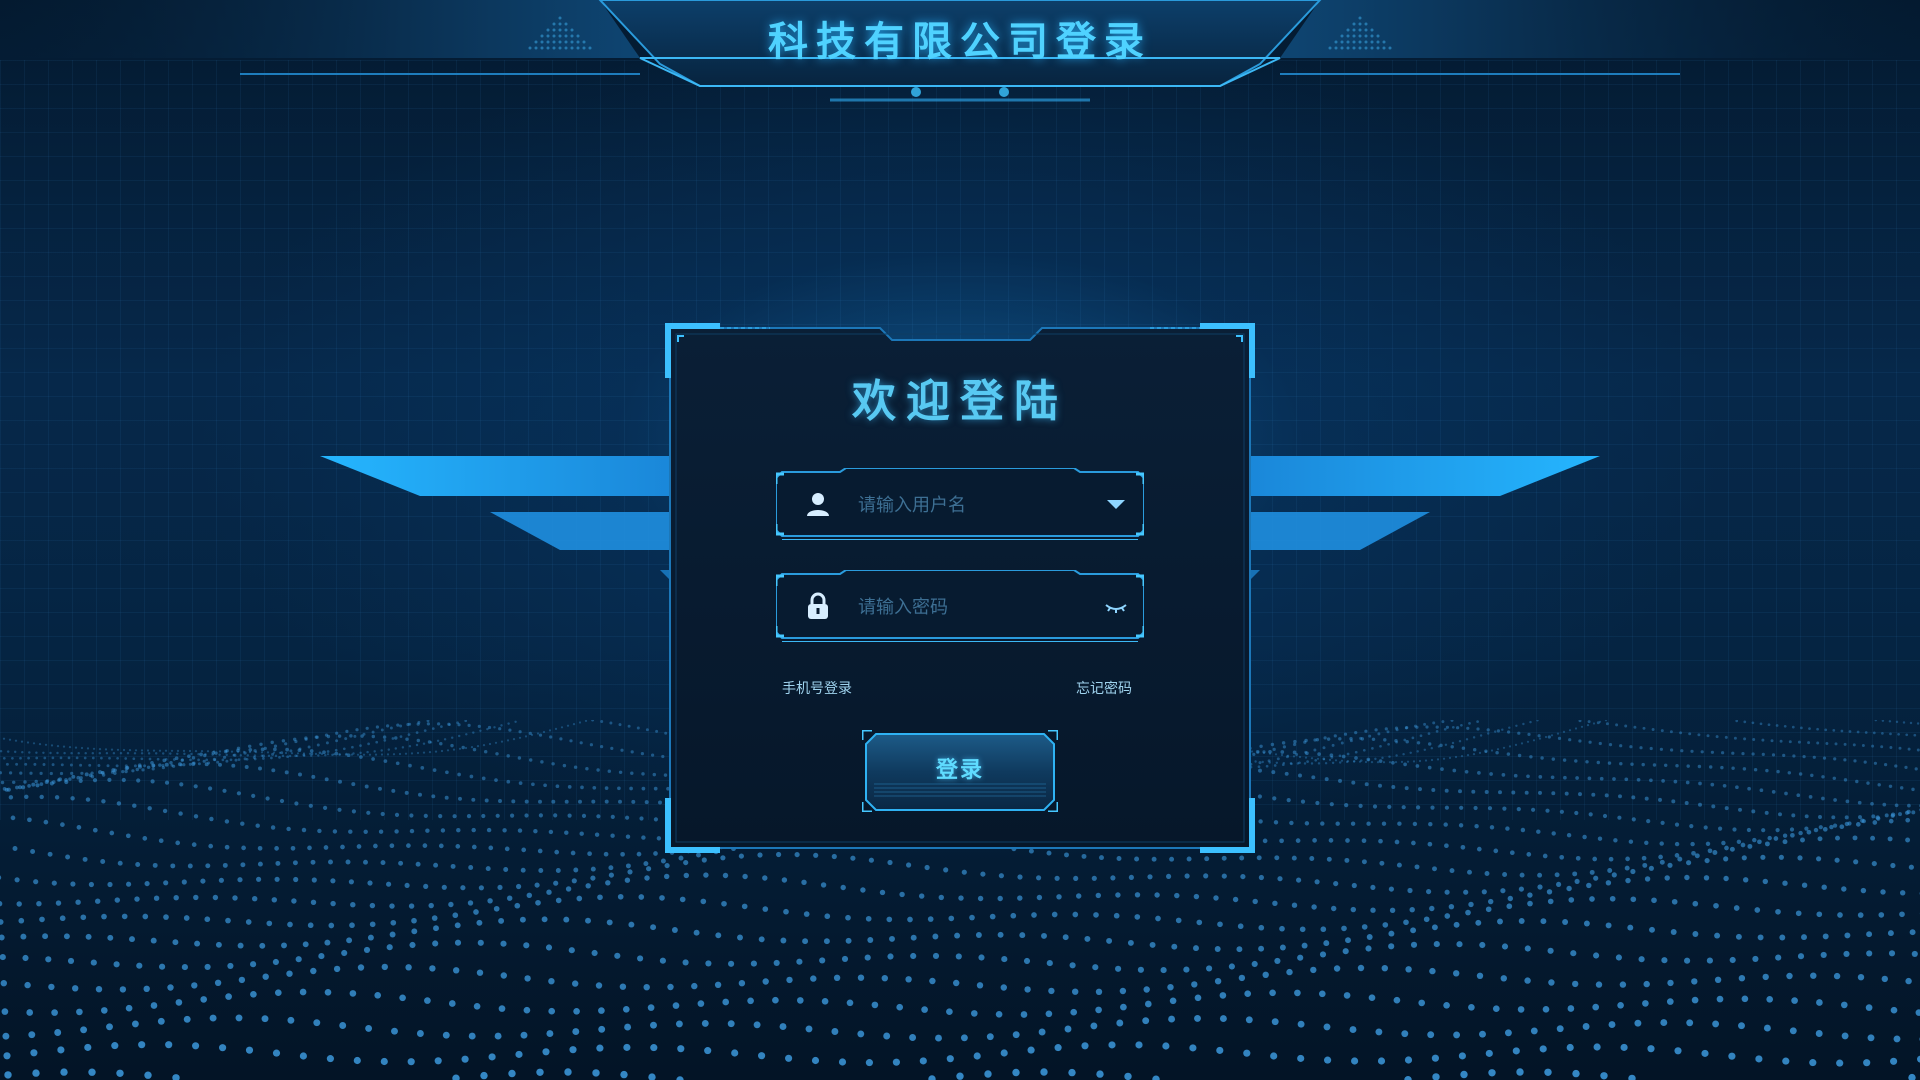 The image size is (1920, 1080). Describe the element at coordinates (960, 42) in the screenshot. I see `page-title: 科技有限公司登录` at that location.